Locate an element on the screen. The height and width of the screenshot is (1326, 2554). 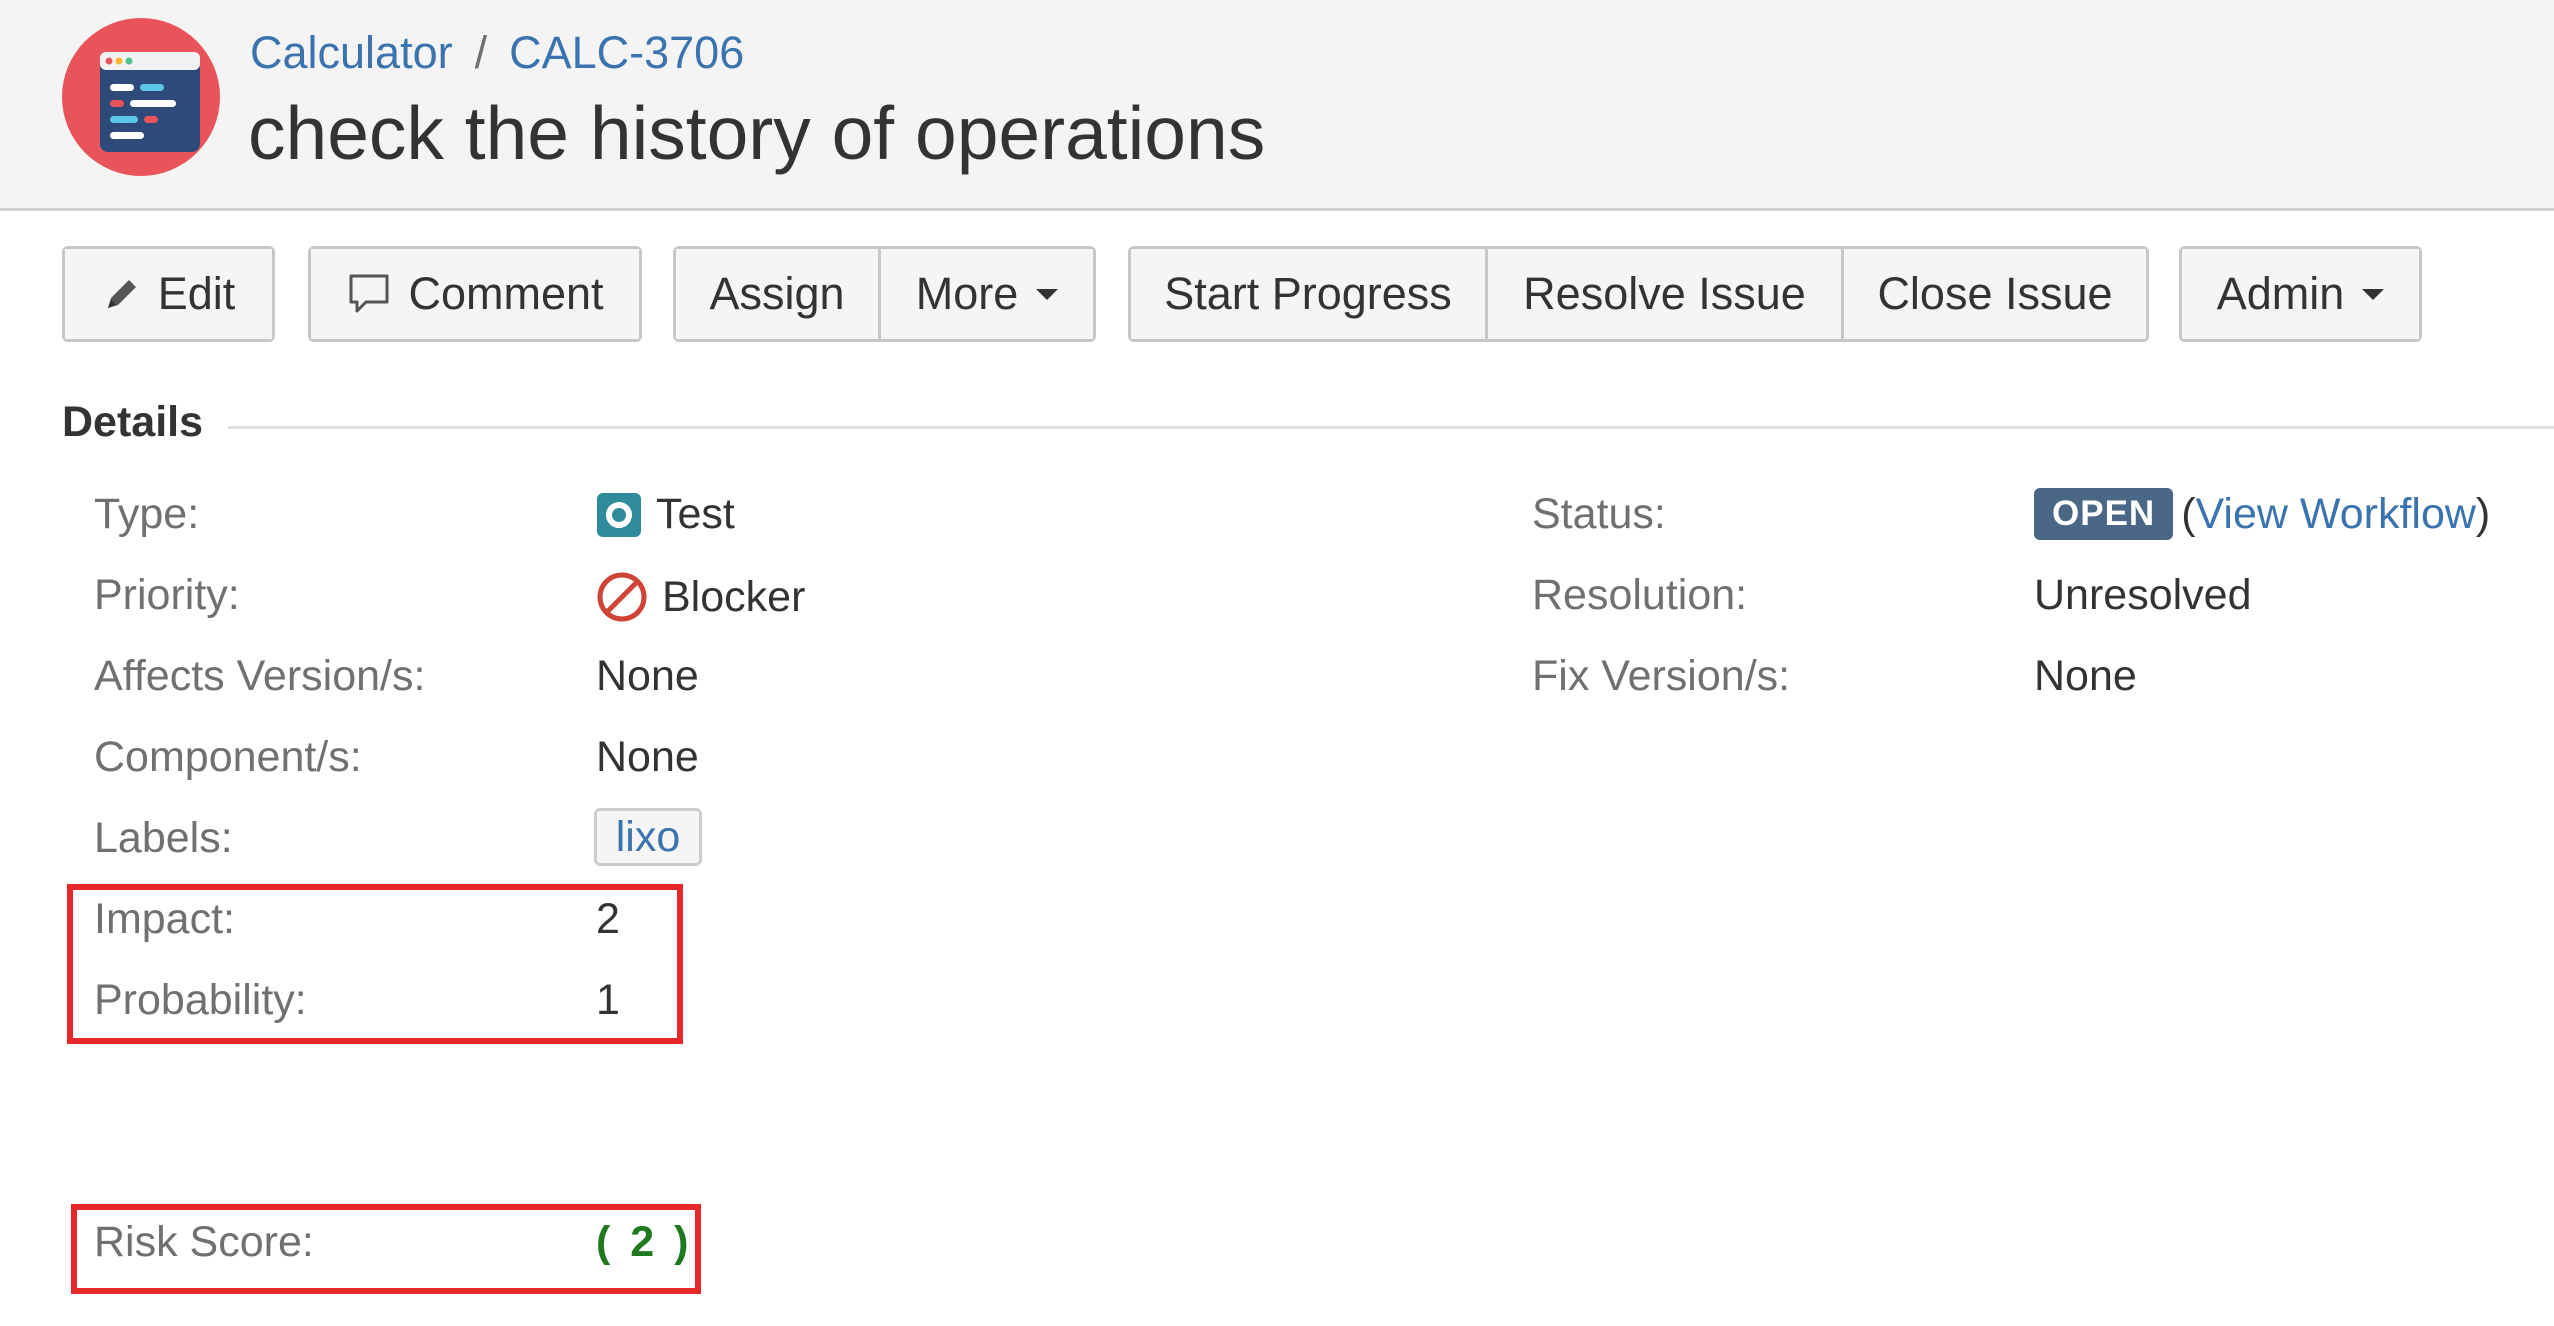
breadcrumb-project-link: Calculator is located at coordinates (351, 53).